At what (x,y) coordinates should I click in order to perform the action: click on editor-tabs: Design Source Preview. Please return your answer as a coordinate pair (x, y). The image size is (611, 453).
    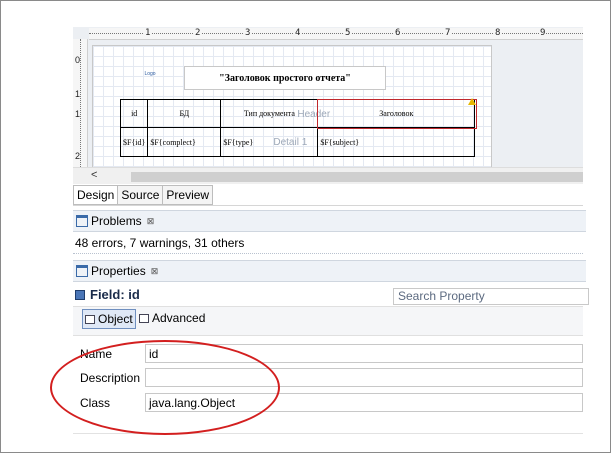
    Looking at the image, I should click on (143, 195).